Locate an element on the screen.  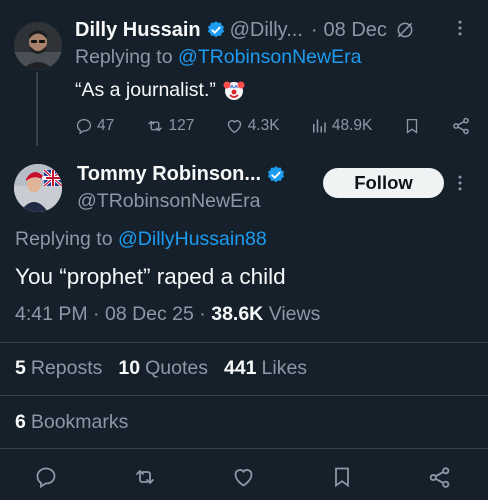
tweet-meta: 4:41 PM · 08 Dec 25 · 38.6K Views is located at coordinates (167, 314).